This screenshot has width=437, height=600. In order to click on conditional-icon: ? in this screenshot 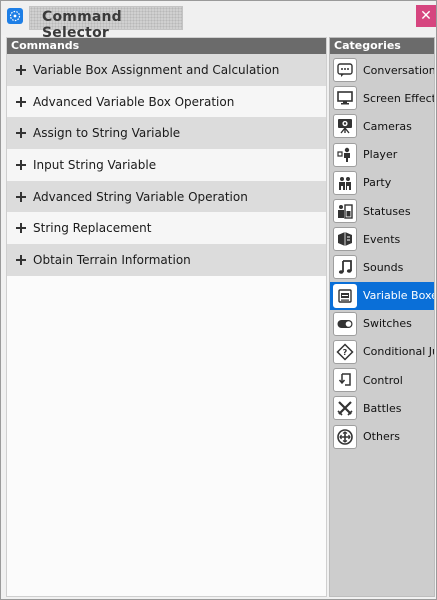, I will do `click(345, 351)`.